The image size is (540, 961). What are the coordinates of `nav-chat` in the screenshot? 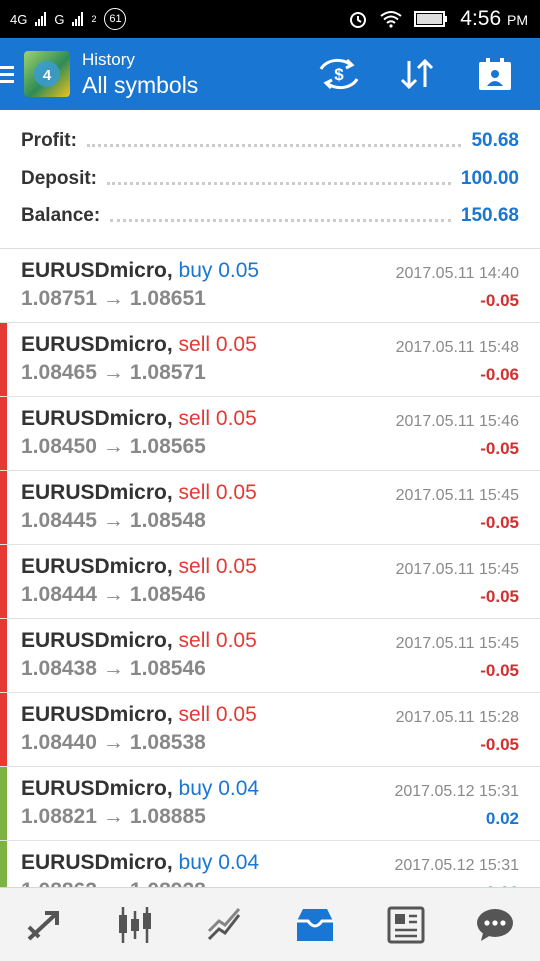 It's located at (495, 925).